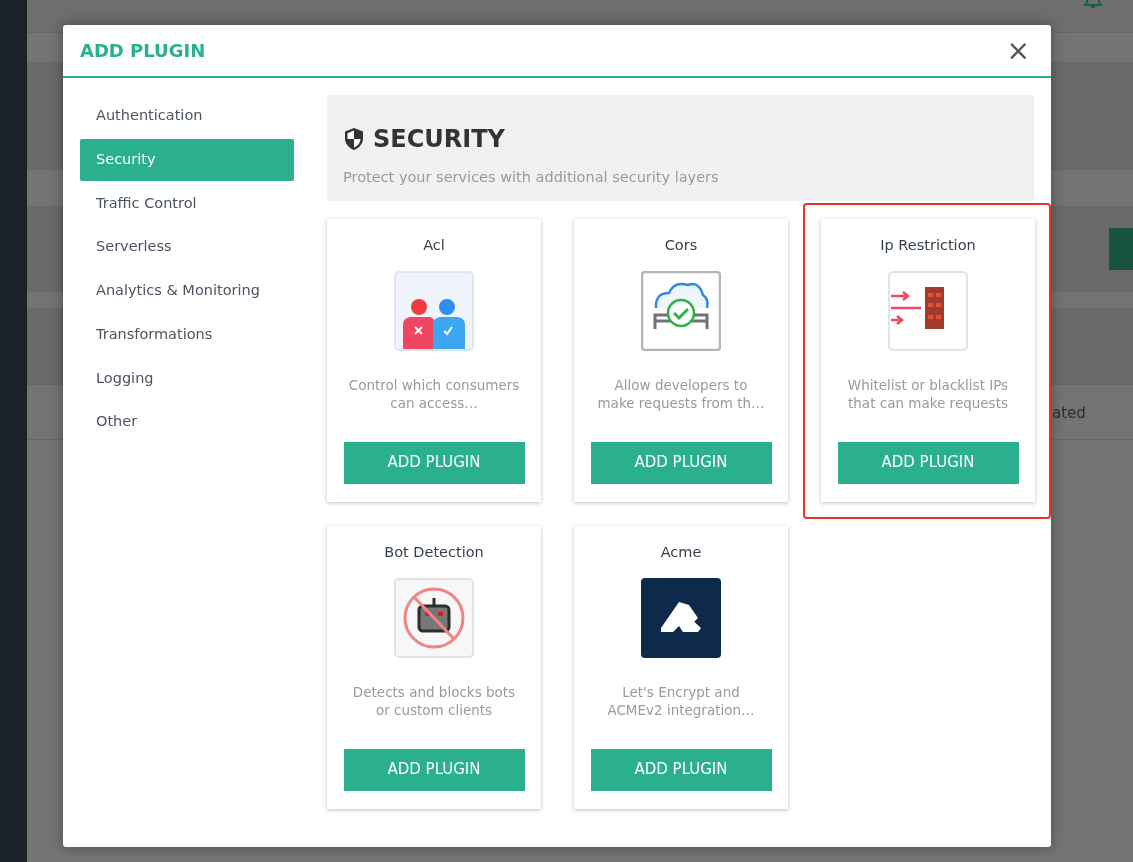  What do you see at coordinates (439, 139) in the screenshot?
I see `section-title: SECURITY` at bounding box center [439, 139].